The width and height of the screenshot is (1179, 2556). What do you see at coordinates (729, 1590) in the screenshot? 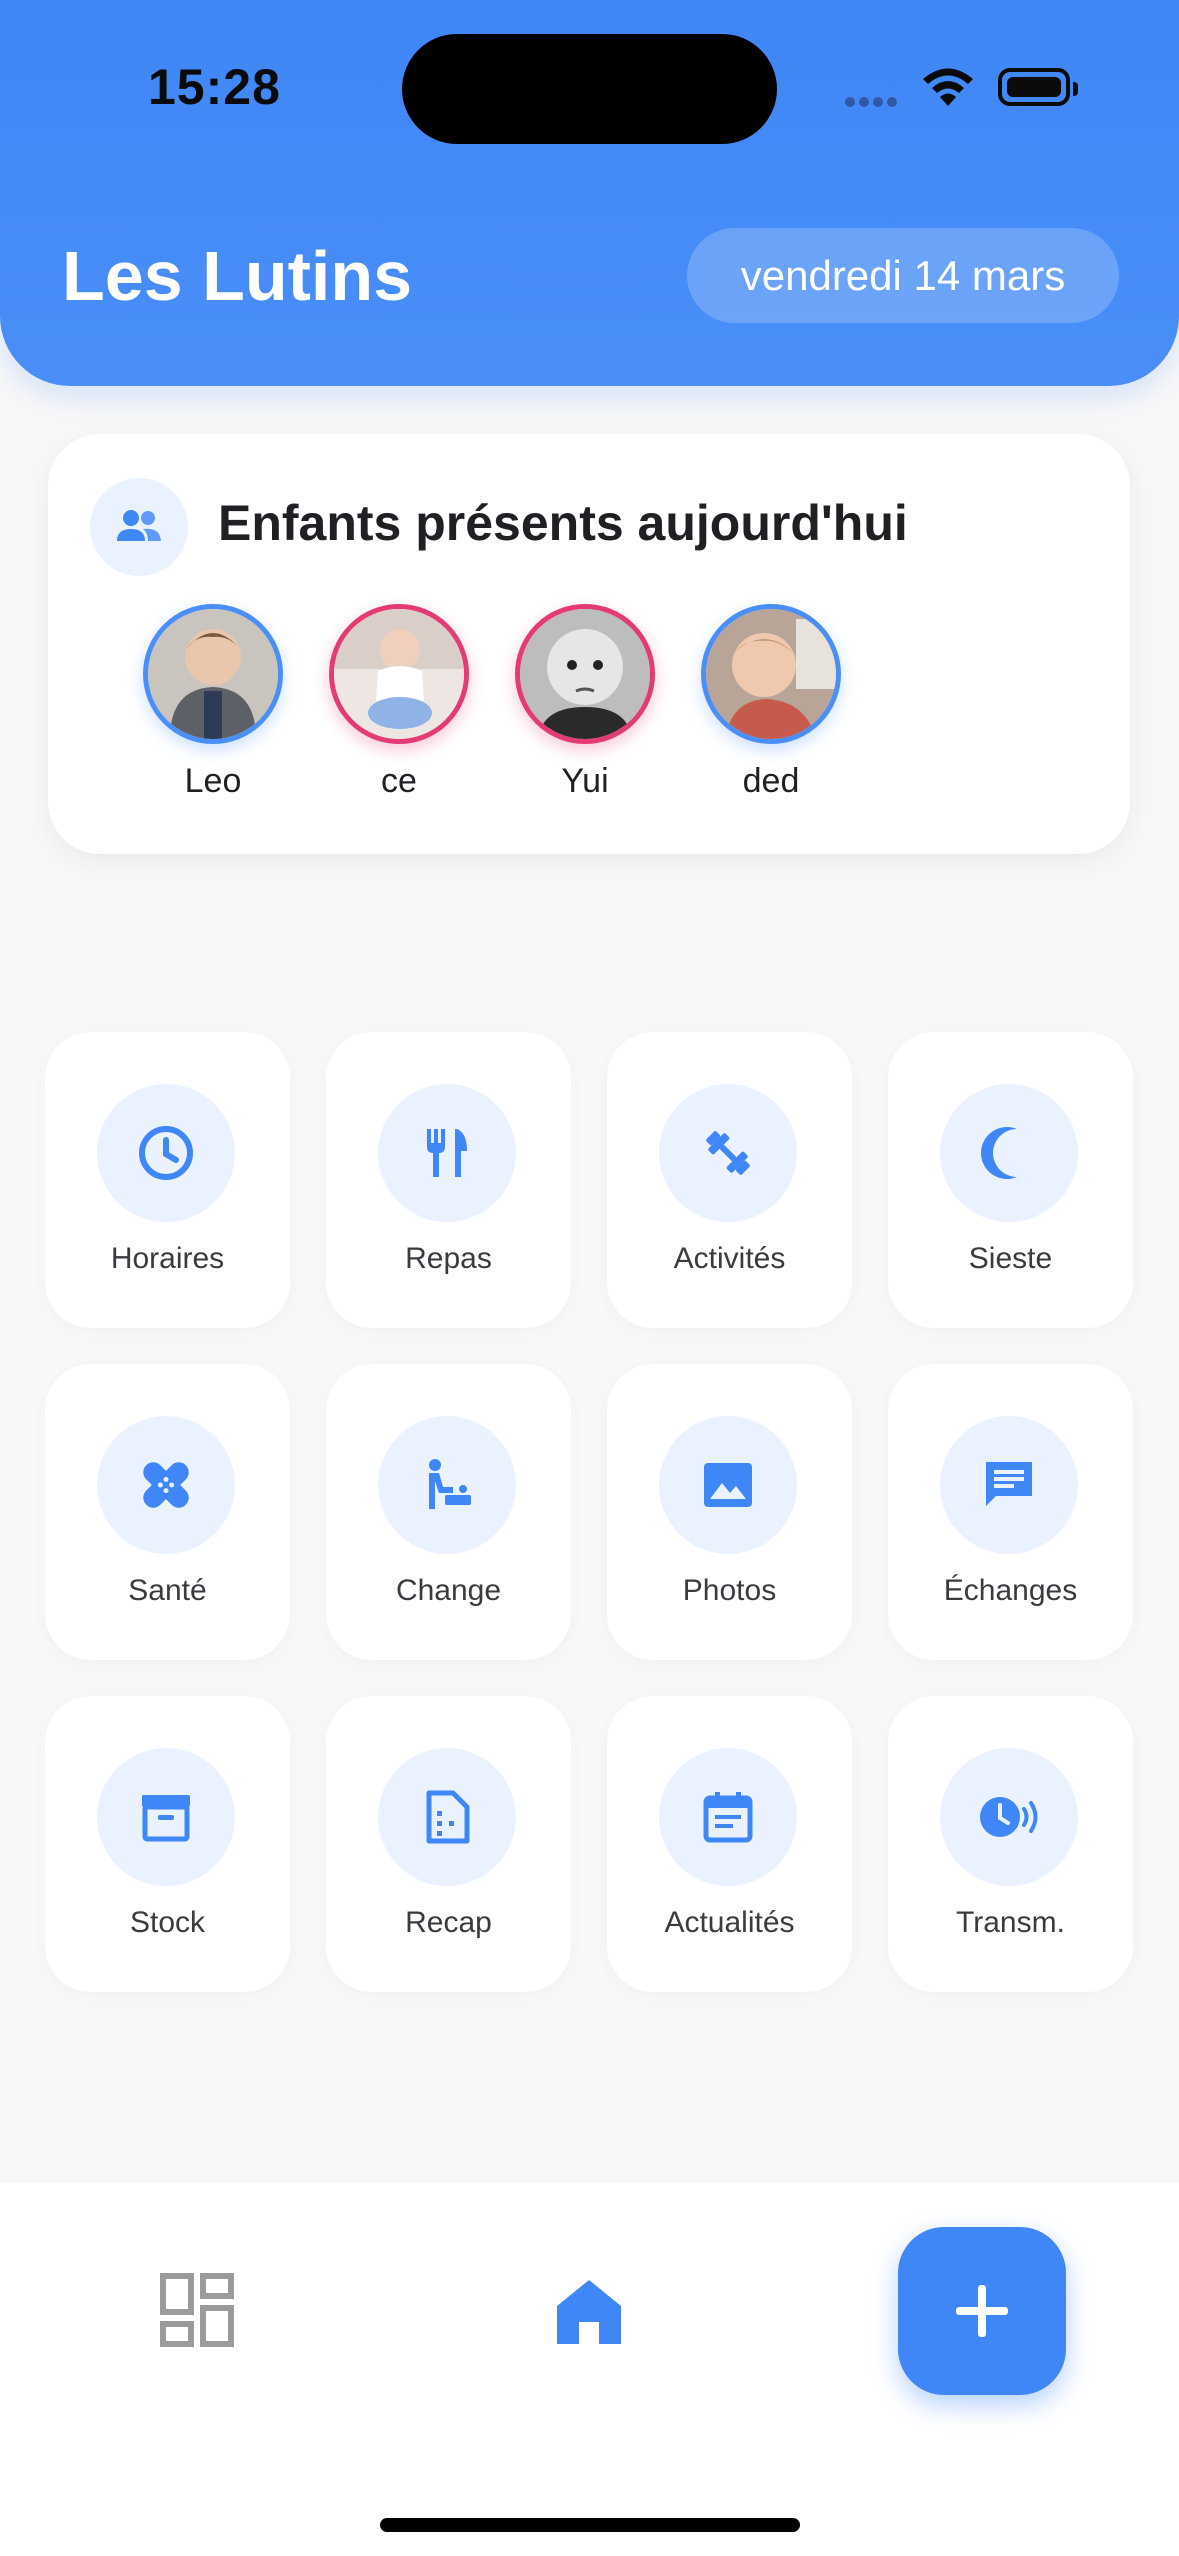
I see `tile-label: Photos` at bounding box center [729, 1590].